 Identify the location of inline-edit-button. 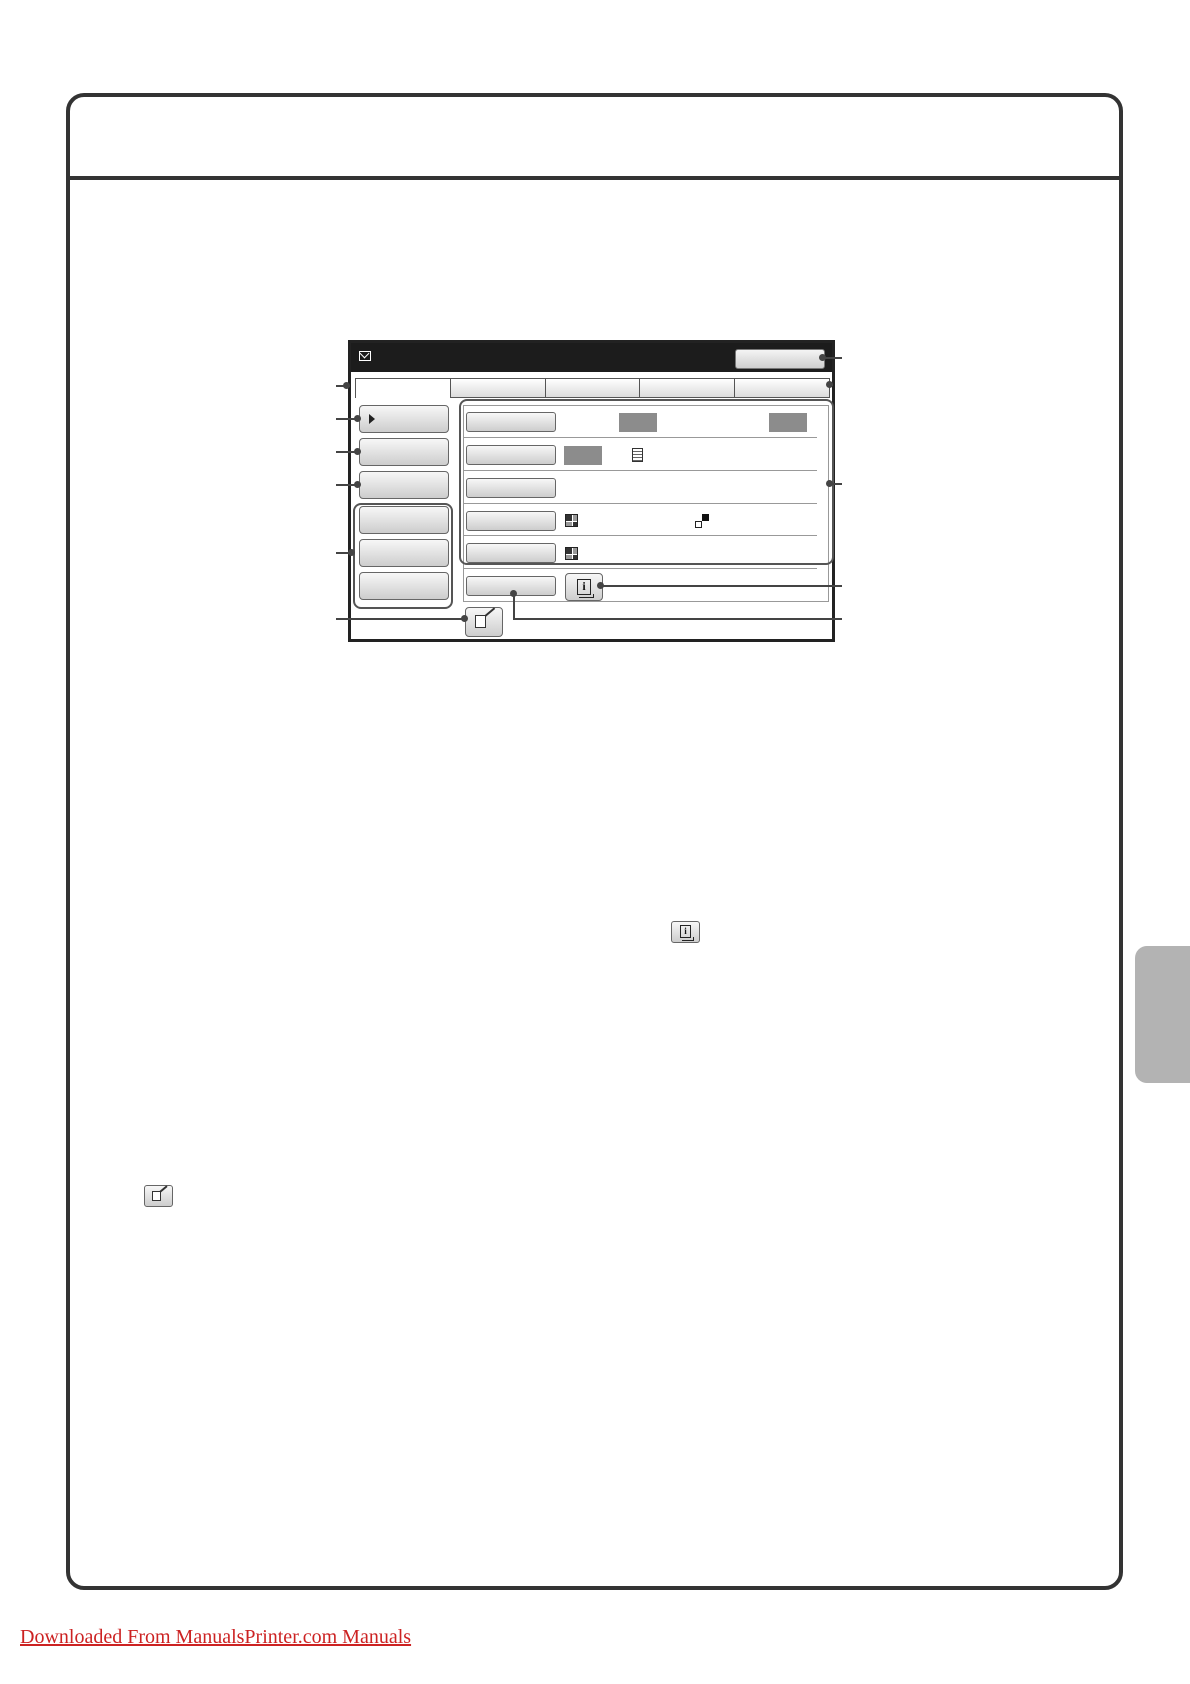
(158, 1196).